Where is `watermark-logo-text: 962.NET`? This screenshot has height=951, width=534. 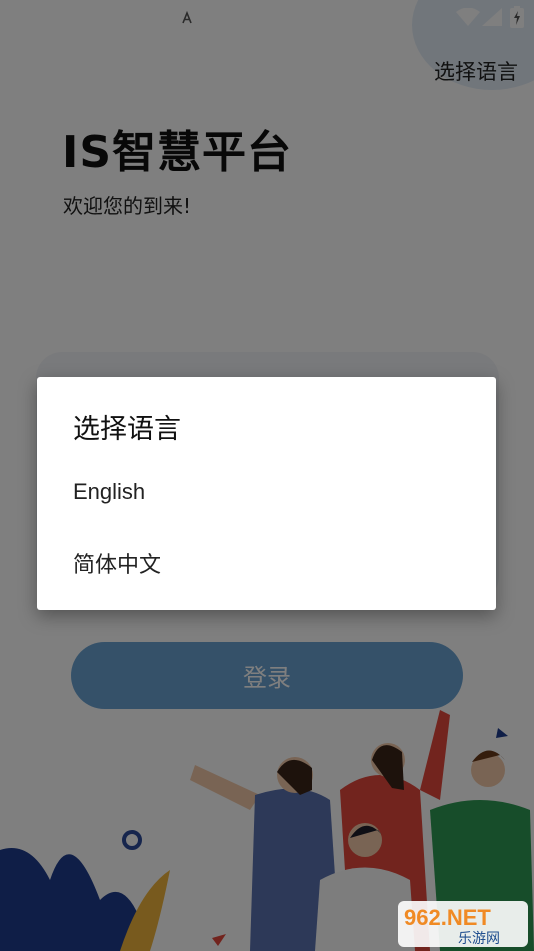 watermark-logo-text: 962.NET is located at coordinates (447, 917).